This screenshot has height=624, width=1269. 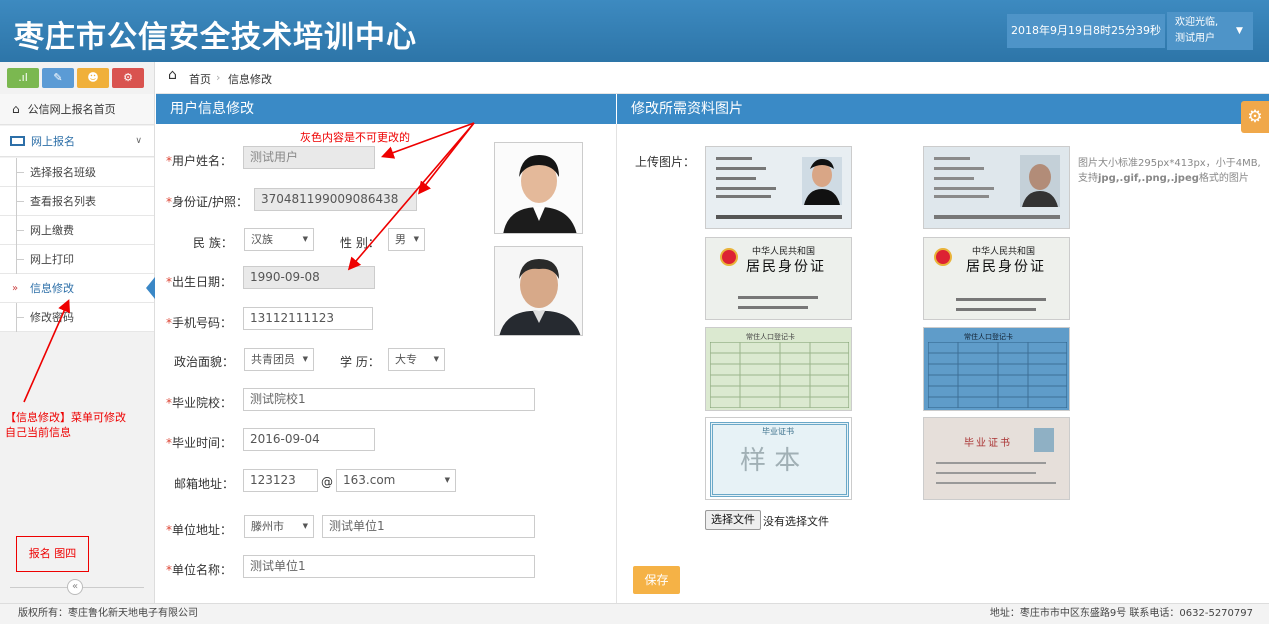 I want to click on work-name-label: *单位名称：, so click(x=199, y=569).